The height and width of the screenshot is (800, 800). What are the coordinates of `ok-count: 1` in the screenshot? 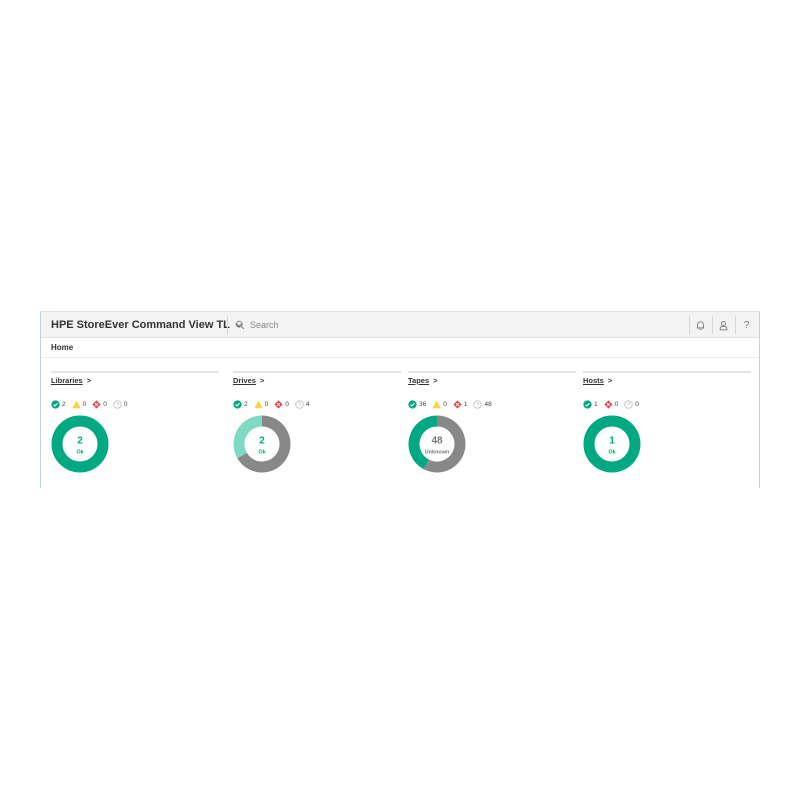 It's located at (596, 404).